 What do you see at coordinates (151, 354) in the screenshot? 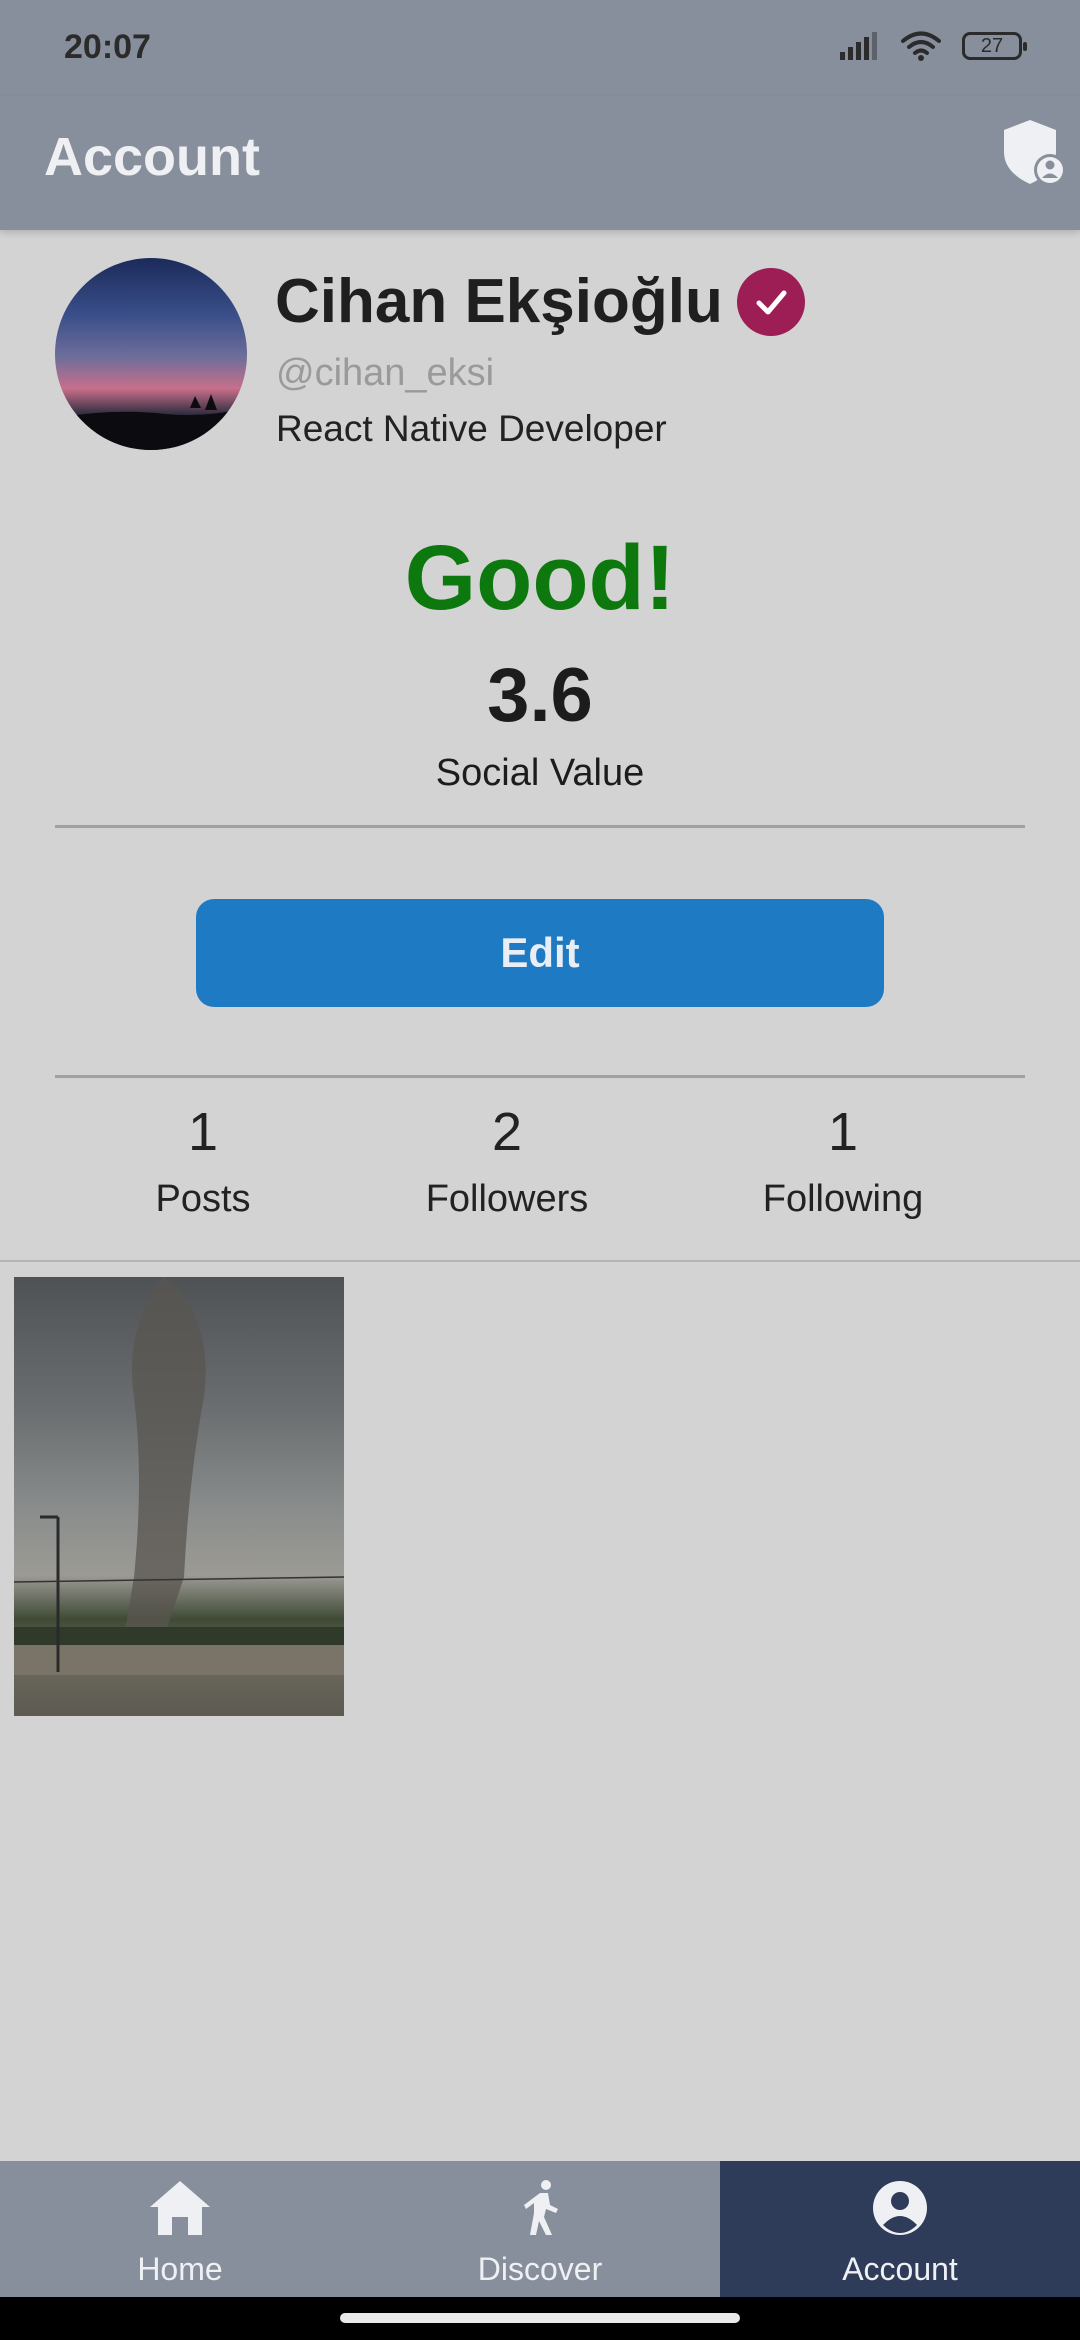
I see `avatar` at bounding box center [151, 354].